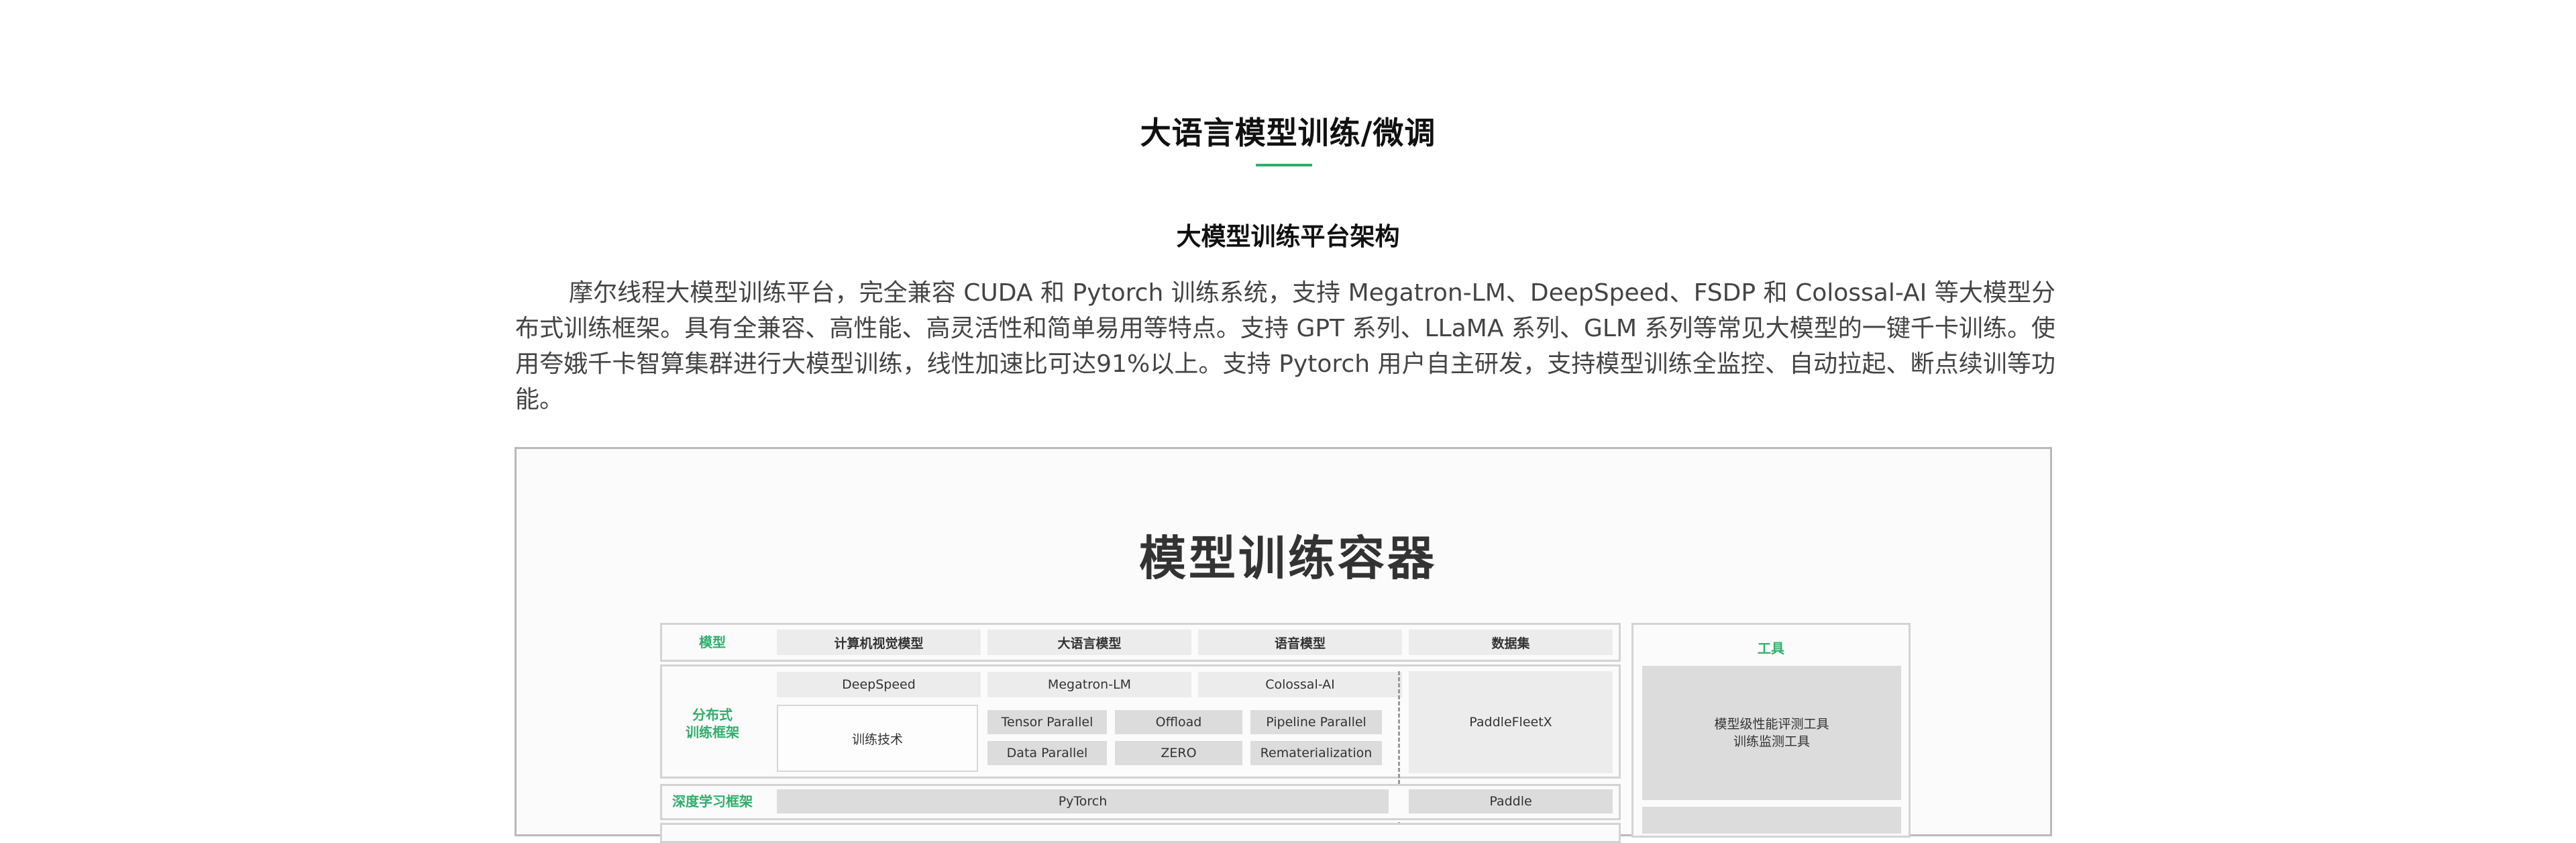 The width and height of the screenshot is (2576, 843). Describe the element at coordinates (712, 724) in the screenshot. I see `distributed-row-label: 分布式 训练框架` at that location.